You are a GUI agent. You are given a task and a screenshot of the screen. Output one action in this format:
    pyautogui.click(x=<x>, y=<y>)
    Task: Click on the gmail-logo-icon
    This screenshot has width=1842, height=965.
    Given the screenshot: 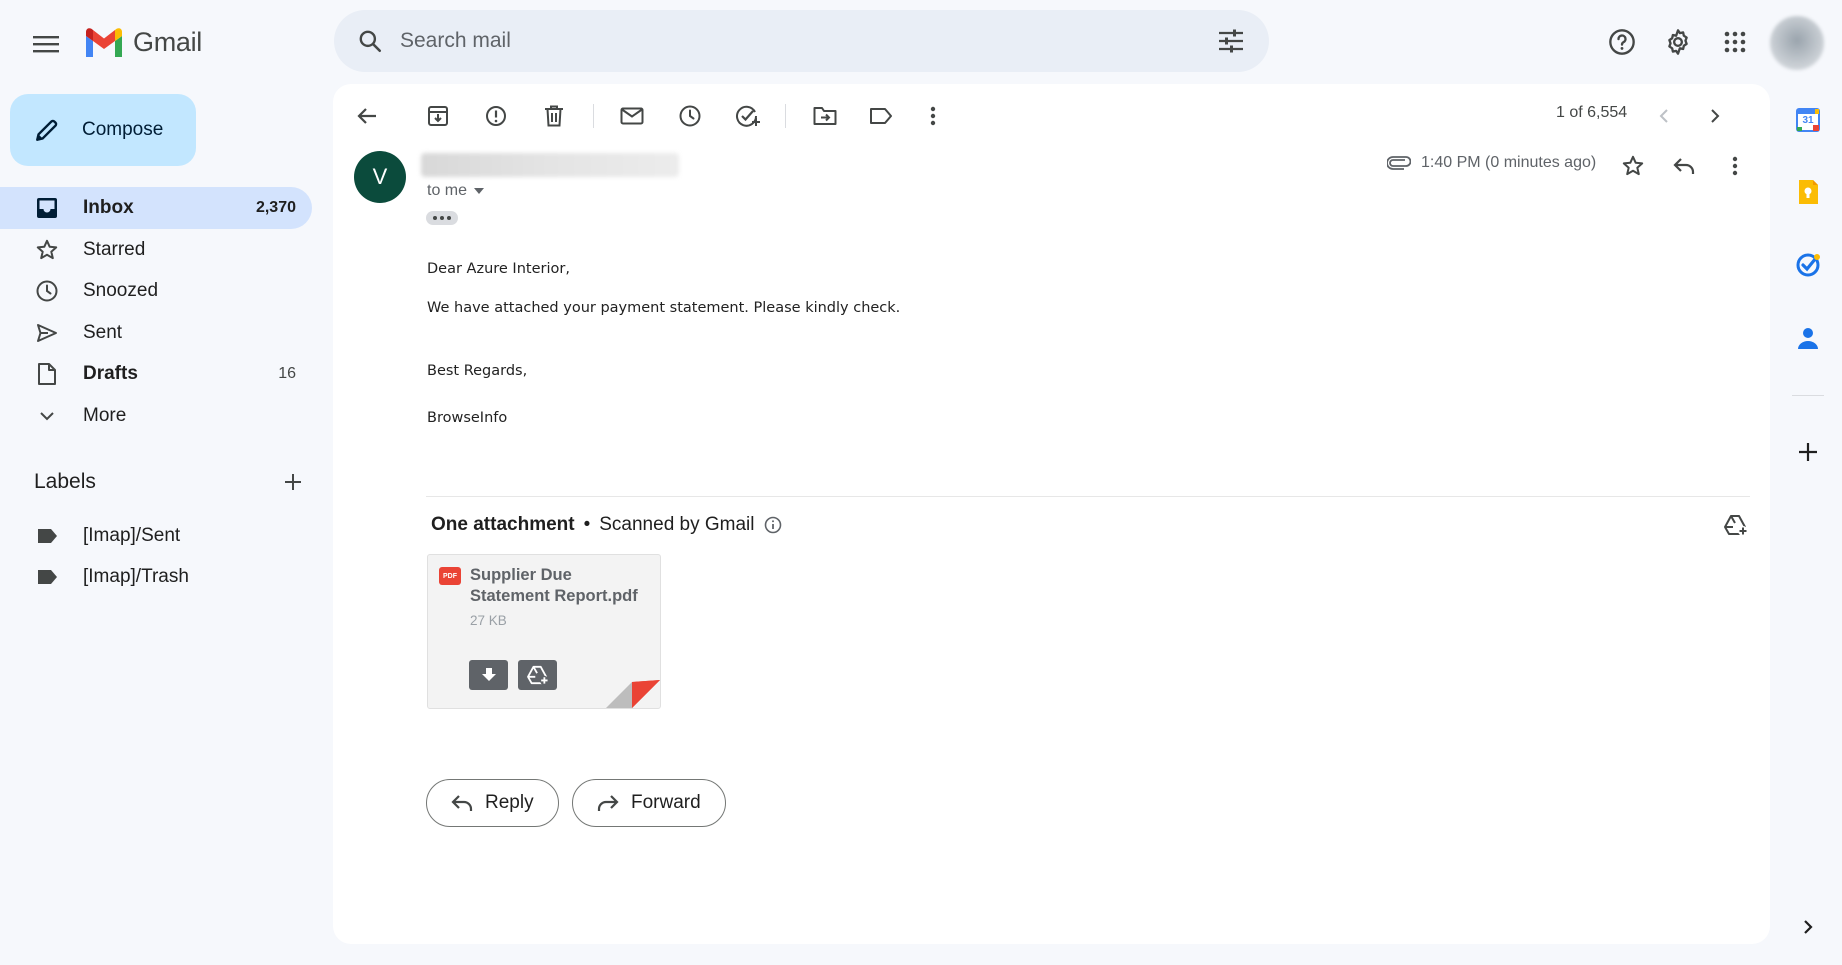 What is the action you would take?
    pyautogui.click(x=104, y=42)
    